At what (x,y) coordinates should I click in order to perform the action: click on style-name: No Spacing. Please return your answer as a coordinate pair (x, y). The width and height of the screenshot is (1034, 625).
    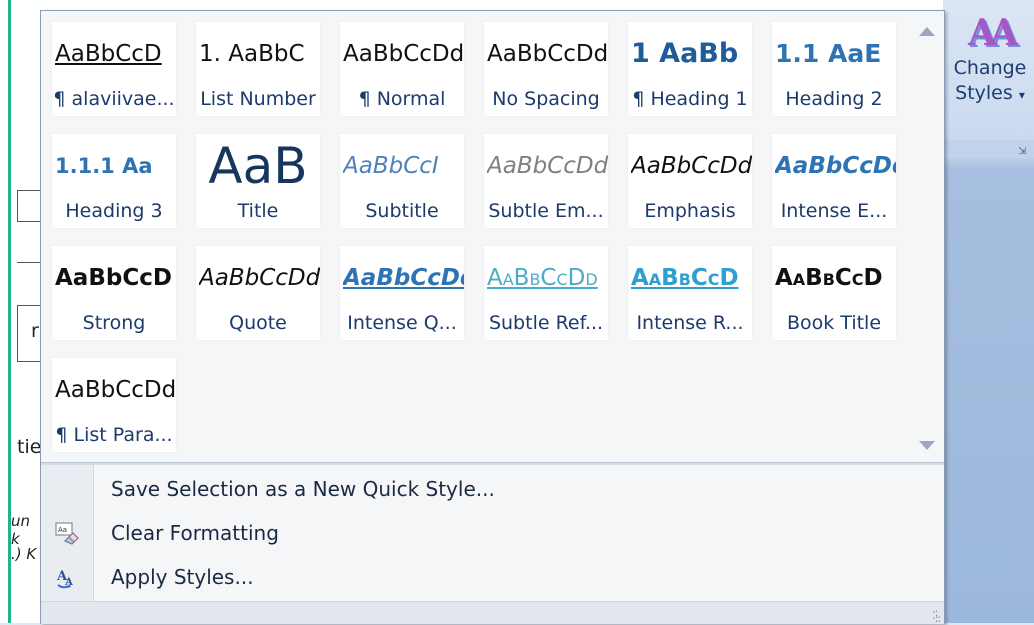
    Looking at the image, I should click on (546, 99).